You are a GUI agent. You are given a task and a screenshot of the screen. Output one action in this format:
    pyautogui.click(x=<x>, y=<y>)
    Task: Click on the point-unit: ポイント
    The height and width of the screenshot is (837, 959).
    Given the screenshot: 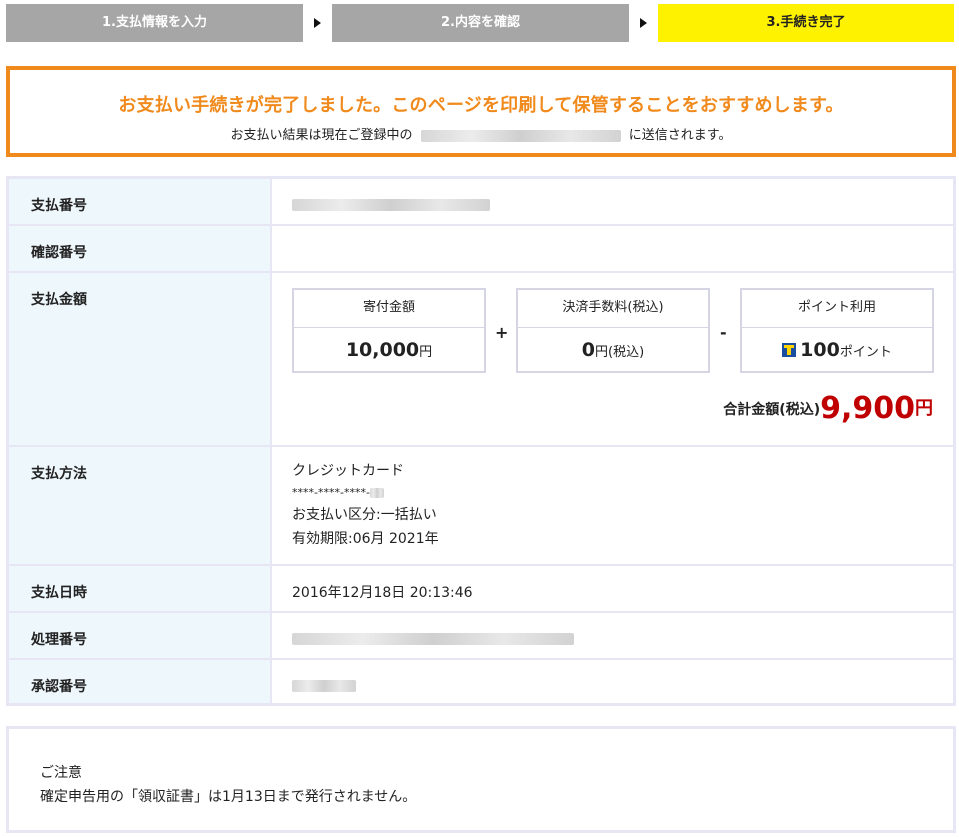 What is the action you would take?
    pyautogui.click(x=865, y=352)
    